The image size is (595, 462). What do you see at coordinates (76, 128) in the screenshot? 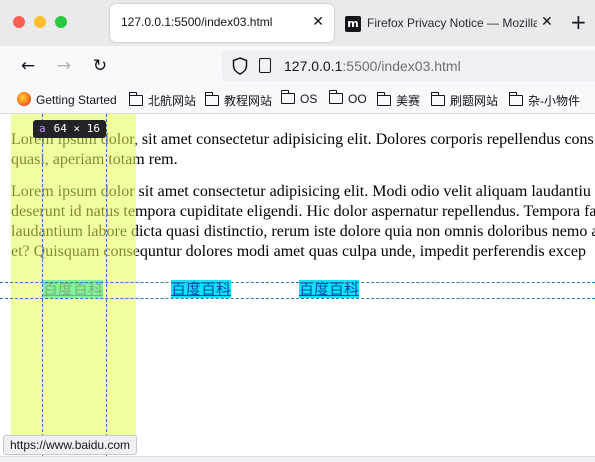
I see `element-size: 64 × 16` at bounding box center [76, 128].